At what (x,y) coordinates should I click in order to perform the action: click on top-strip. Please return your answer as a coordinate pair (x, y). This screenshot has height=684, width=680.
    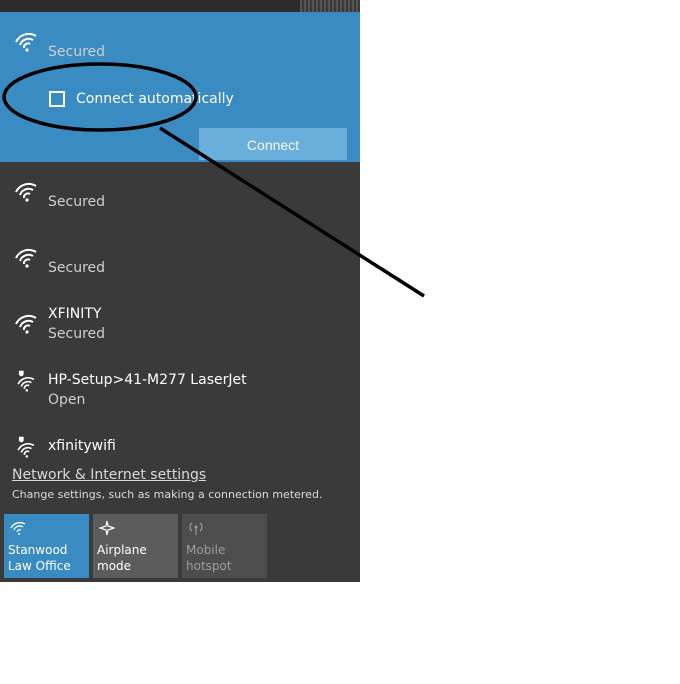
    Looking at the image, I should click on (180, 6).